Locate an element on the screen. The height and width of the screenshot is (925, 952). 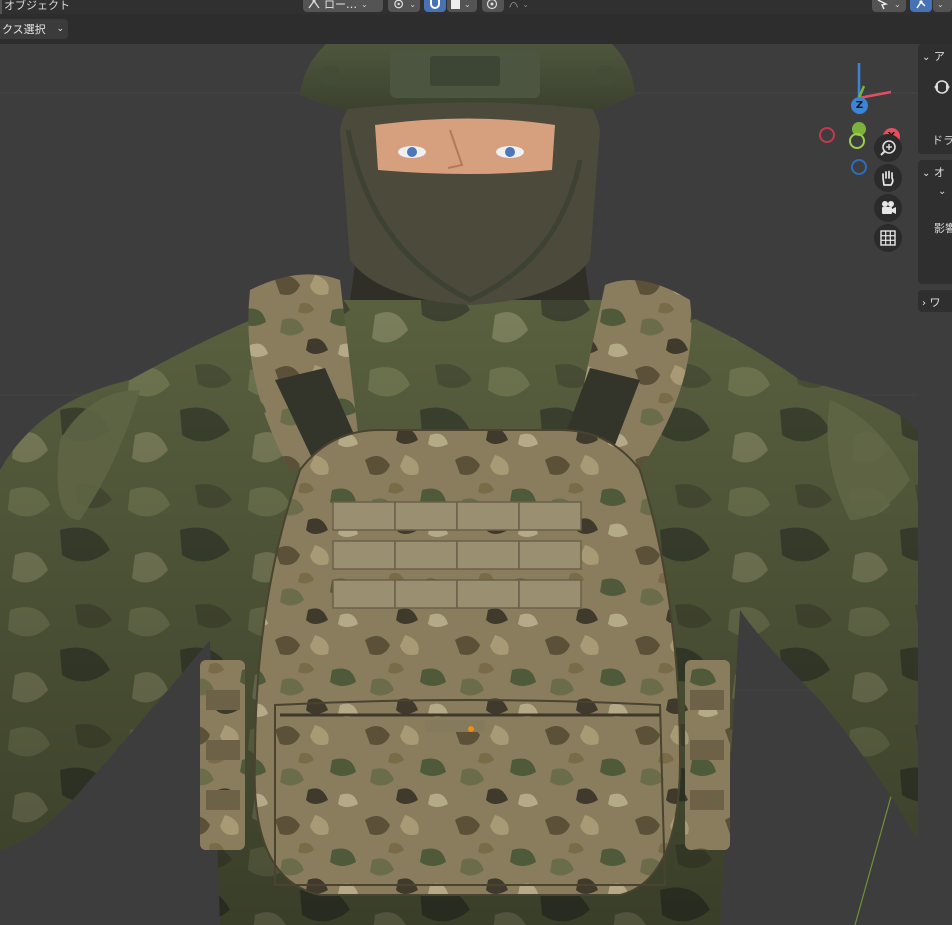
grid-icon is located at coordinates (888, 238).